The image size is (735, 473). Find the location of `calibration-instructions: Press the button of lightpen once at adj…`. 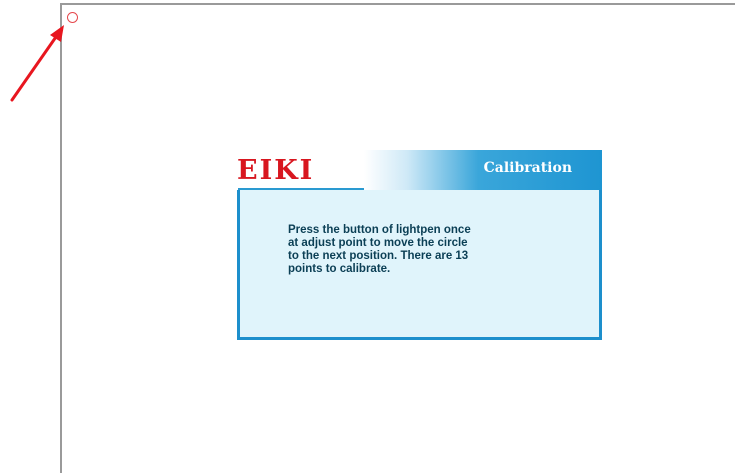

calibration-instructions: Press the button of lightpen once at adj… is located at coordinates (379, 249).